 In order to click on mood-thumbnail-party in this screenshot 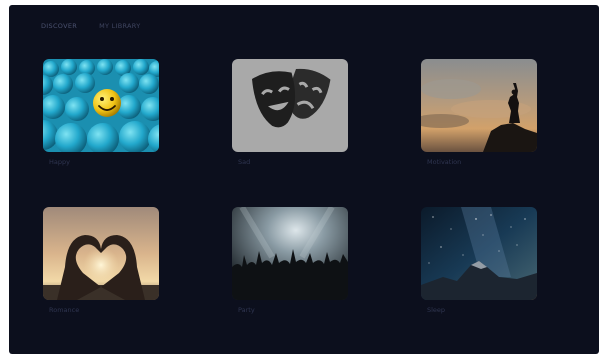, I will do `click(290, 253)`.